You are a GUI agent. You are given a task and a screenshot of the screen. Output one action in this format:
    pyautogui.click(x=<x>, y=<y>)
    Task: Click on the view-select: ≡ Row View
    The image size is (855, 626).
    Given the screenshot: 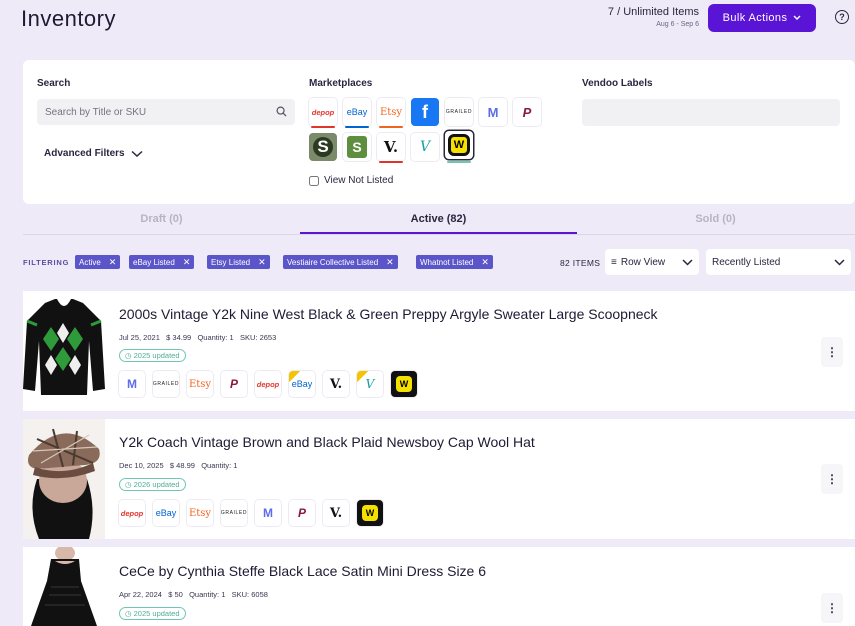 What is the action you would take?
    pyautogui.click(x=652, y=262)
    